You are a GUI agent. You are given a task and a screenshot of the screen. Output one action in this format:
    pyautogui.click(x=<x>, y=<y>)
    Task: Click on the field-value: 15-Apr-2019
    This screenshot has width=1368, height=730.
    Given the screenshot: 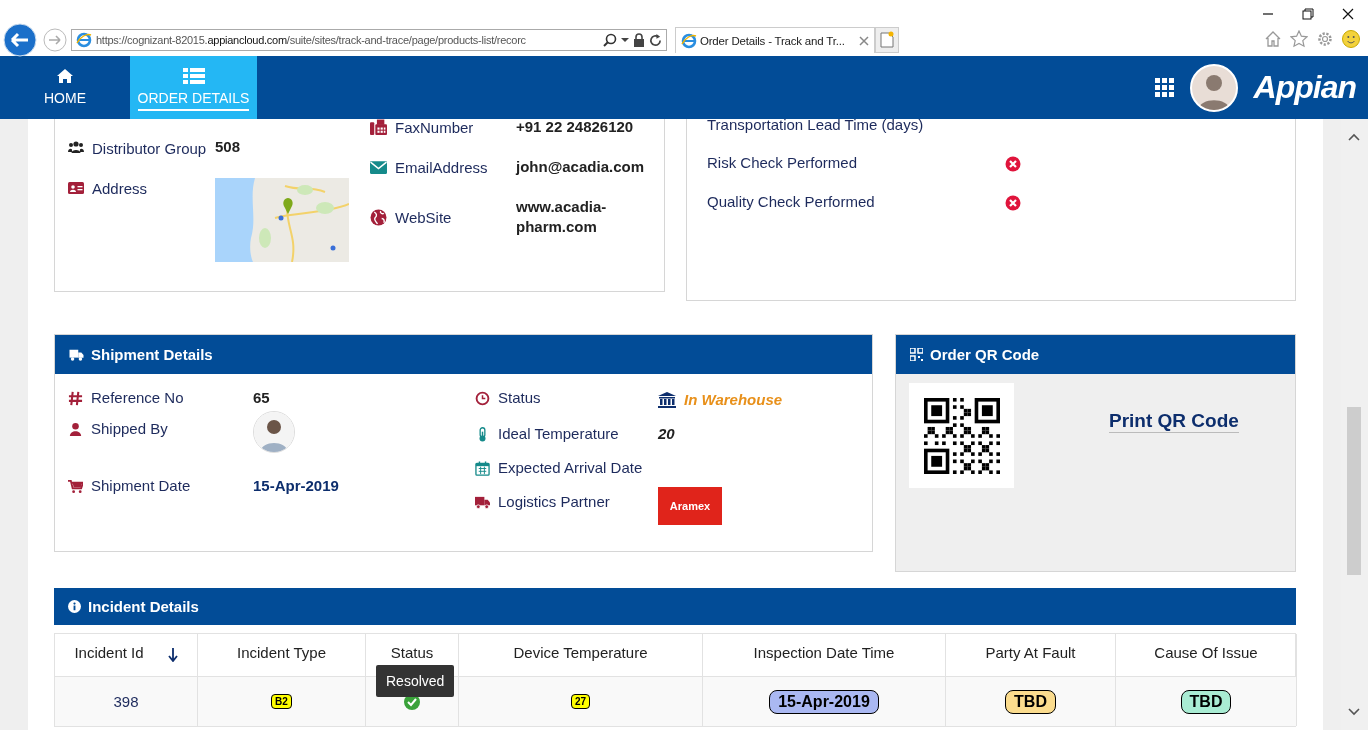 What is the action you would take?
    pyautogui.click(x=296, y=485)
    